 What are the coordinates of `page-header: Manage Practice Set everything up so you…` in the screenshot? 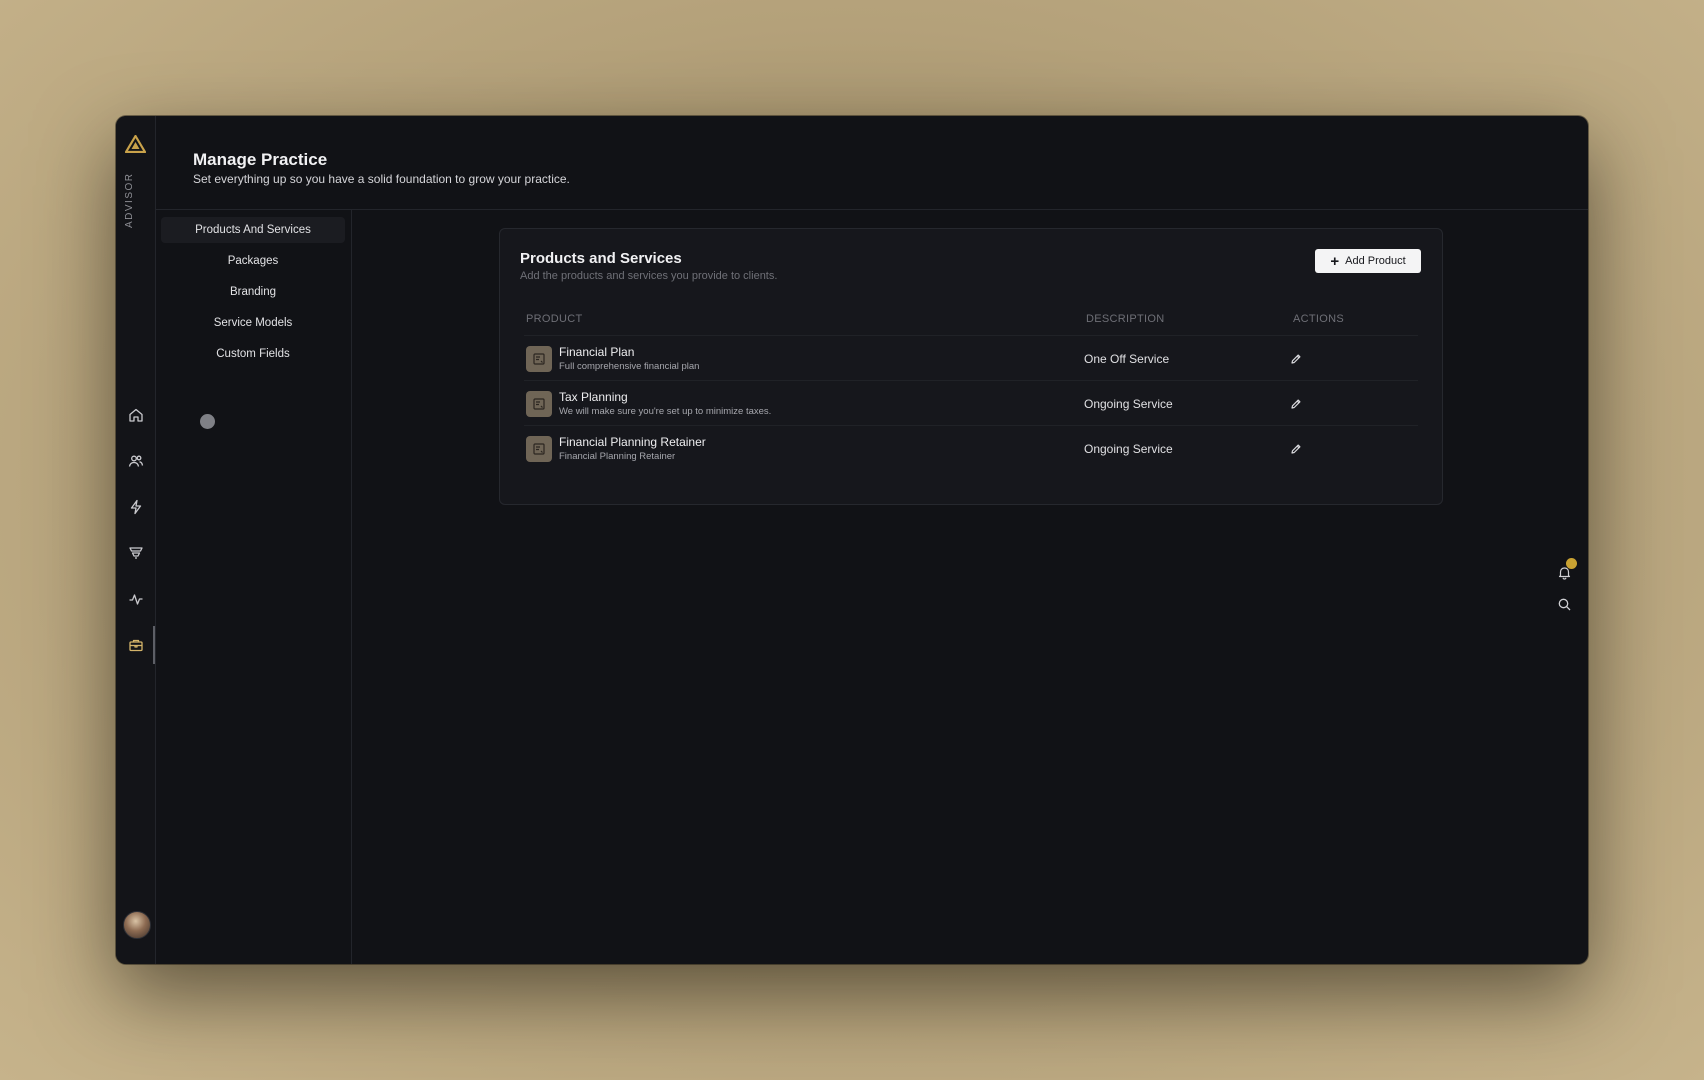 It's located at (871, 163).